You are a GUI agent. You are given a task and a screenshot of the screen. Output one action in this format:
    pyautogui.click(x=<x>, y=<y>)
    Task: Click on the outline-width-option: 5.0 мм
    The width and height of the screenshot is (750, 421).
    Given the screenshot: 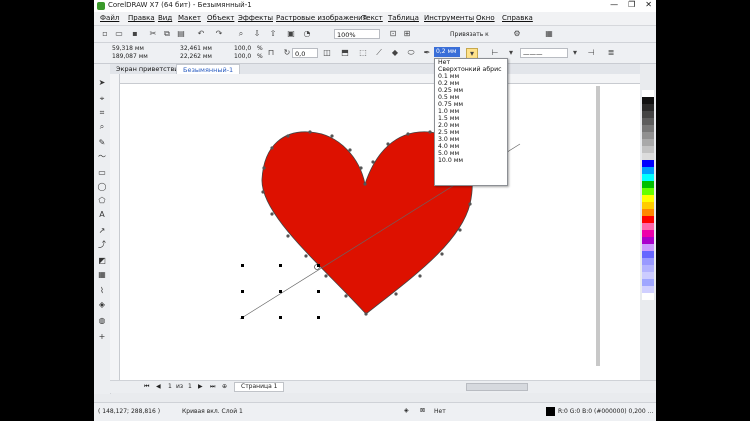 What is the action you would take?
    pyautogui.click(x=471, y=153)
    